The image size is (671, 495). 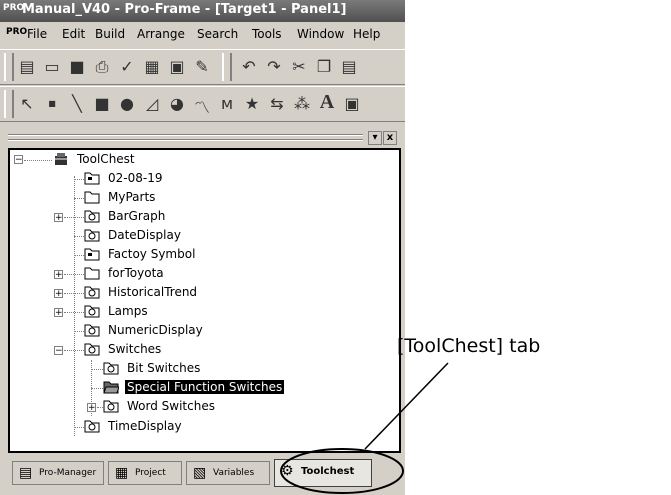 I want to click on callout-ellipse, so click(x=342, y=471).